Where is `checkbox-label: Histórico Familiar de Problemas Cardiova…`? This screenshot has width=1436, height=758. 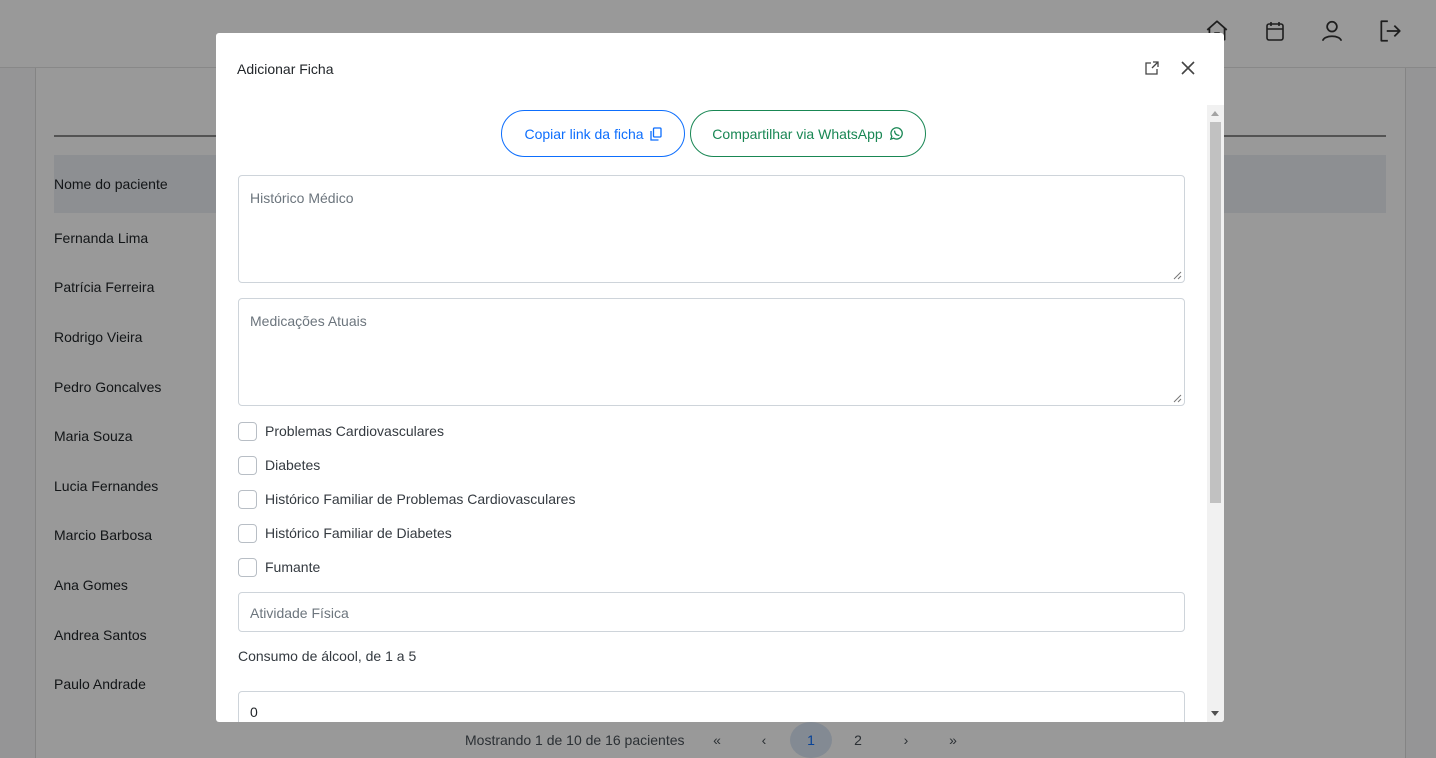
checkbox-label: Histórico Familiar de Problemas Cardiova… is located at coordinates (420, 499).